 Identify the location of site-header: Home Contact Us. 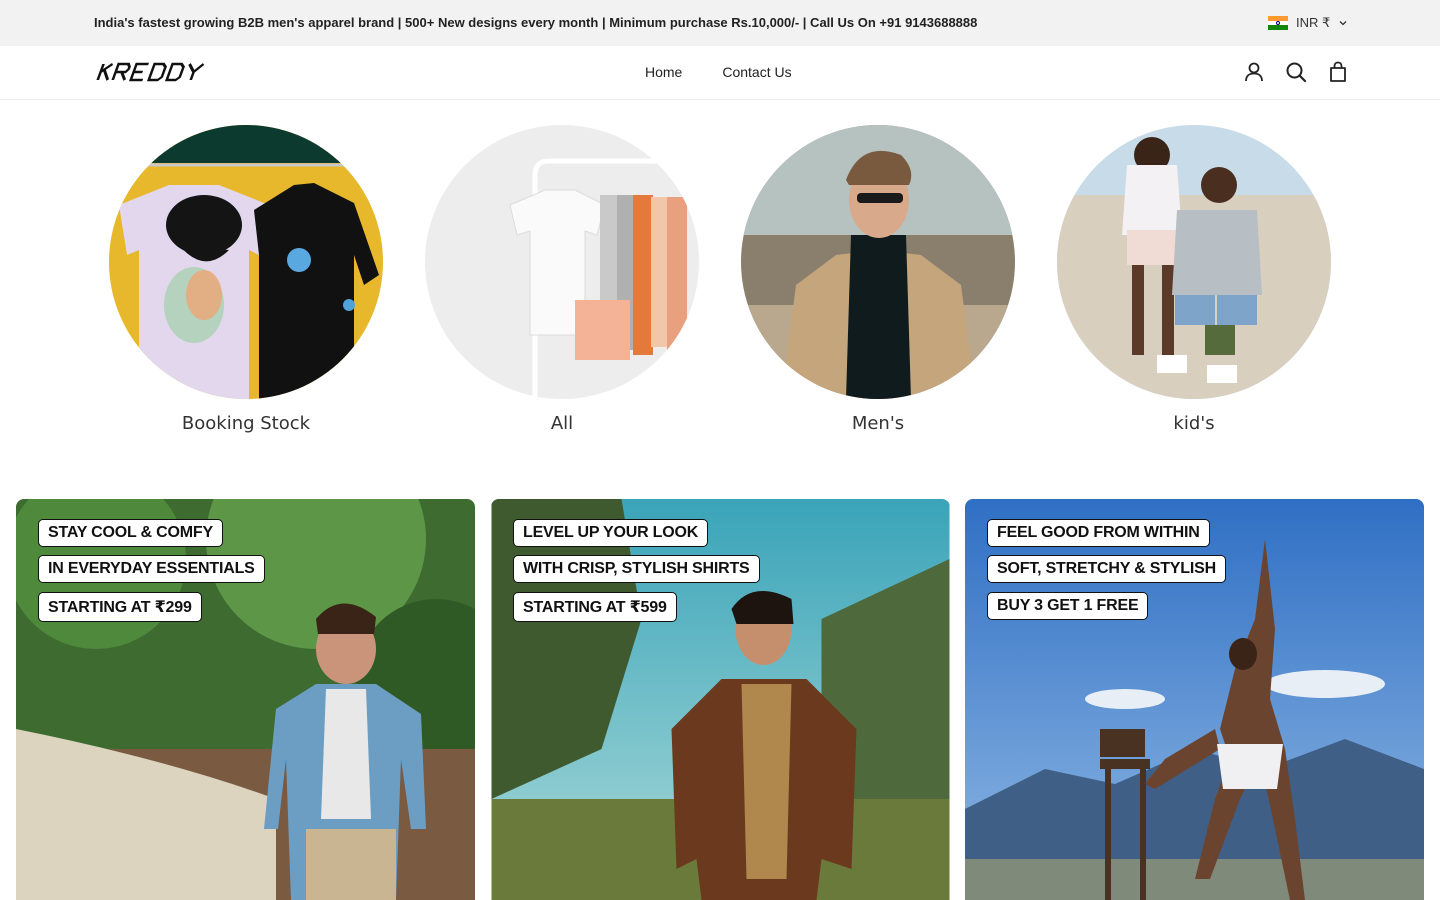
(720, 73).